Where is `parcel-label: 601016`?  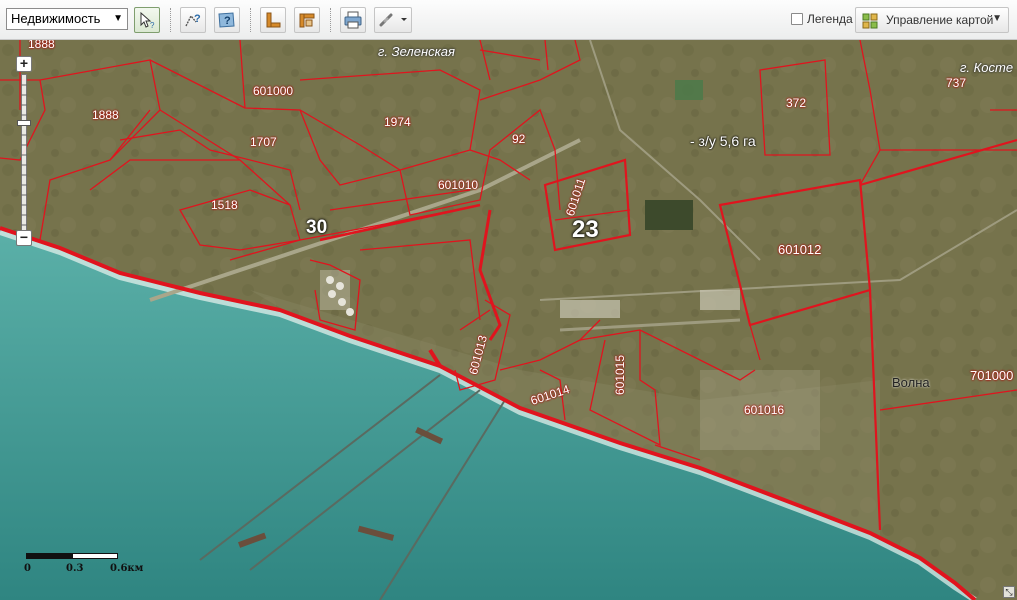
parcel-label: 601016 is located at coordinates (764, 410).